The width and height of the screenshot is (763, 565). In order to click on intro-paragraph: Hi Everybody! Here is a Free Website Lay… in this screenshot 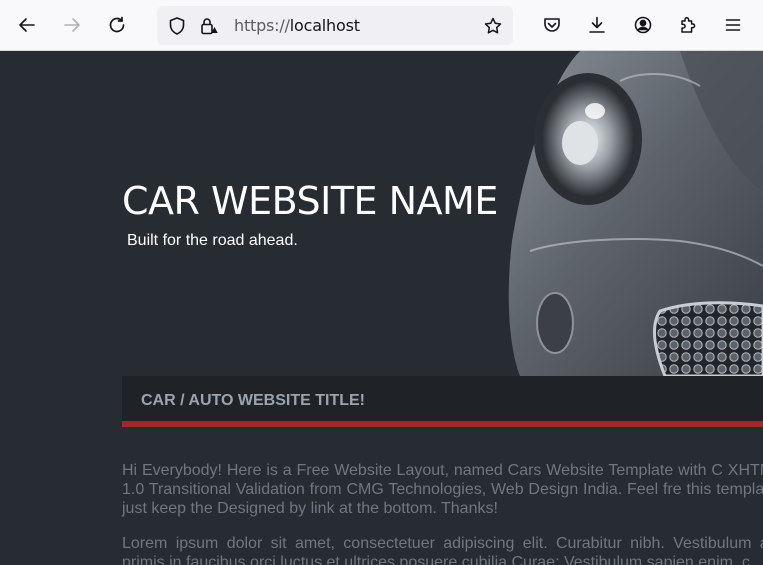, I will do `click(442, 489)`.